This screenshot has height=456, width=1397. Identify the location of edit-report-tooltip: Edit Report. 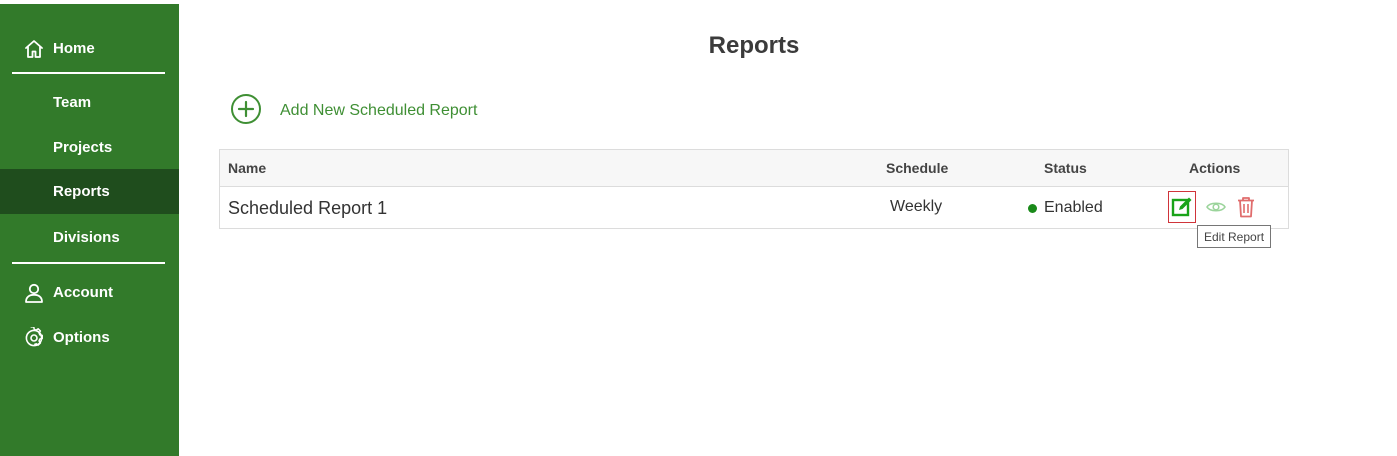
(1234, 236).